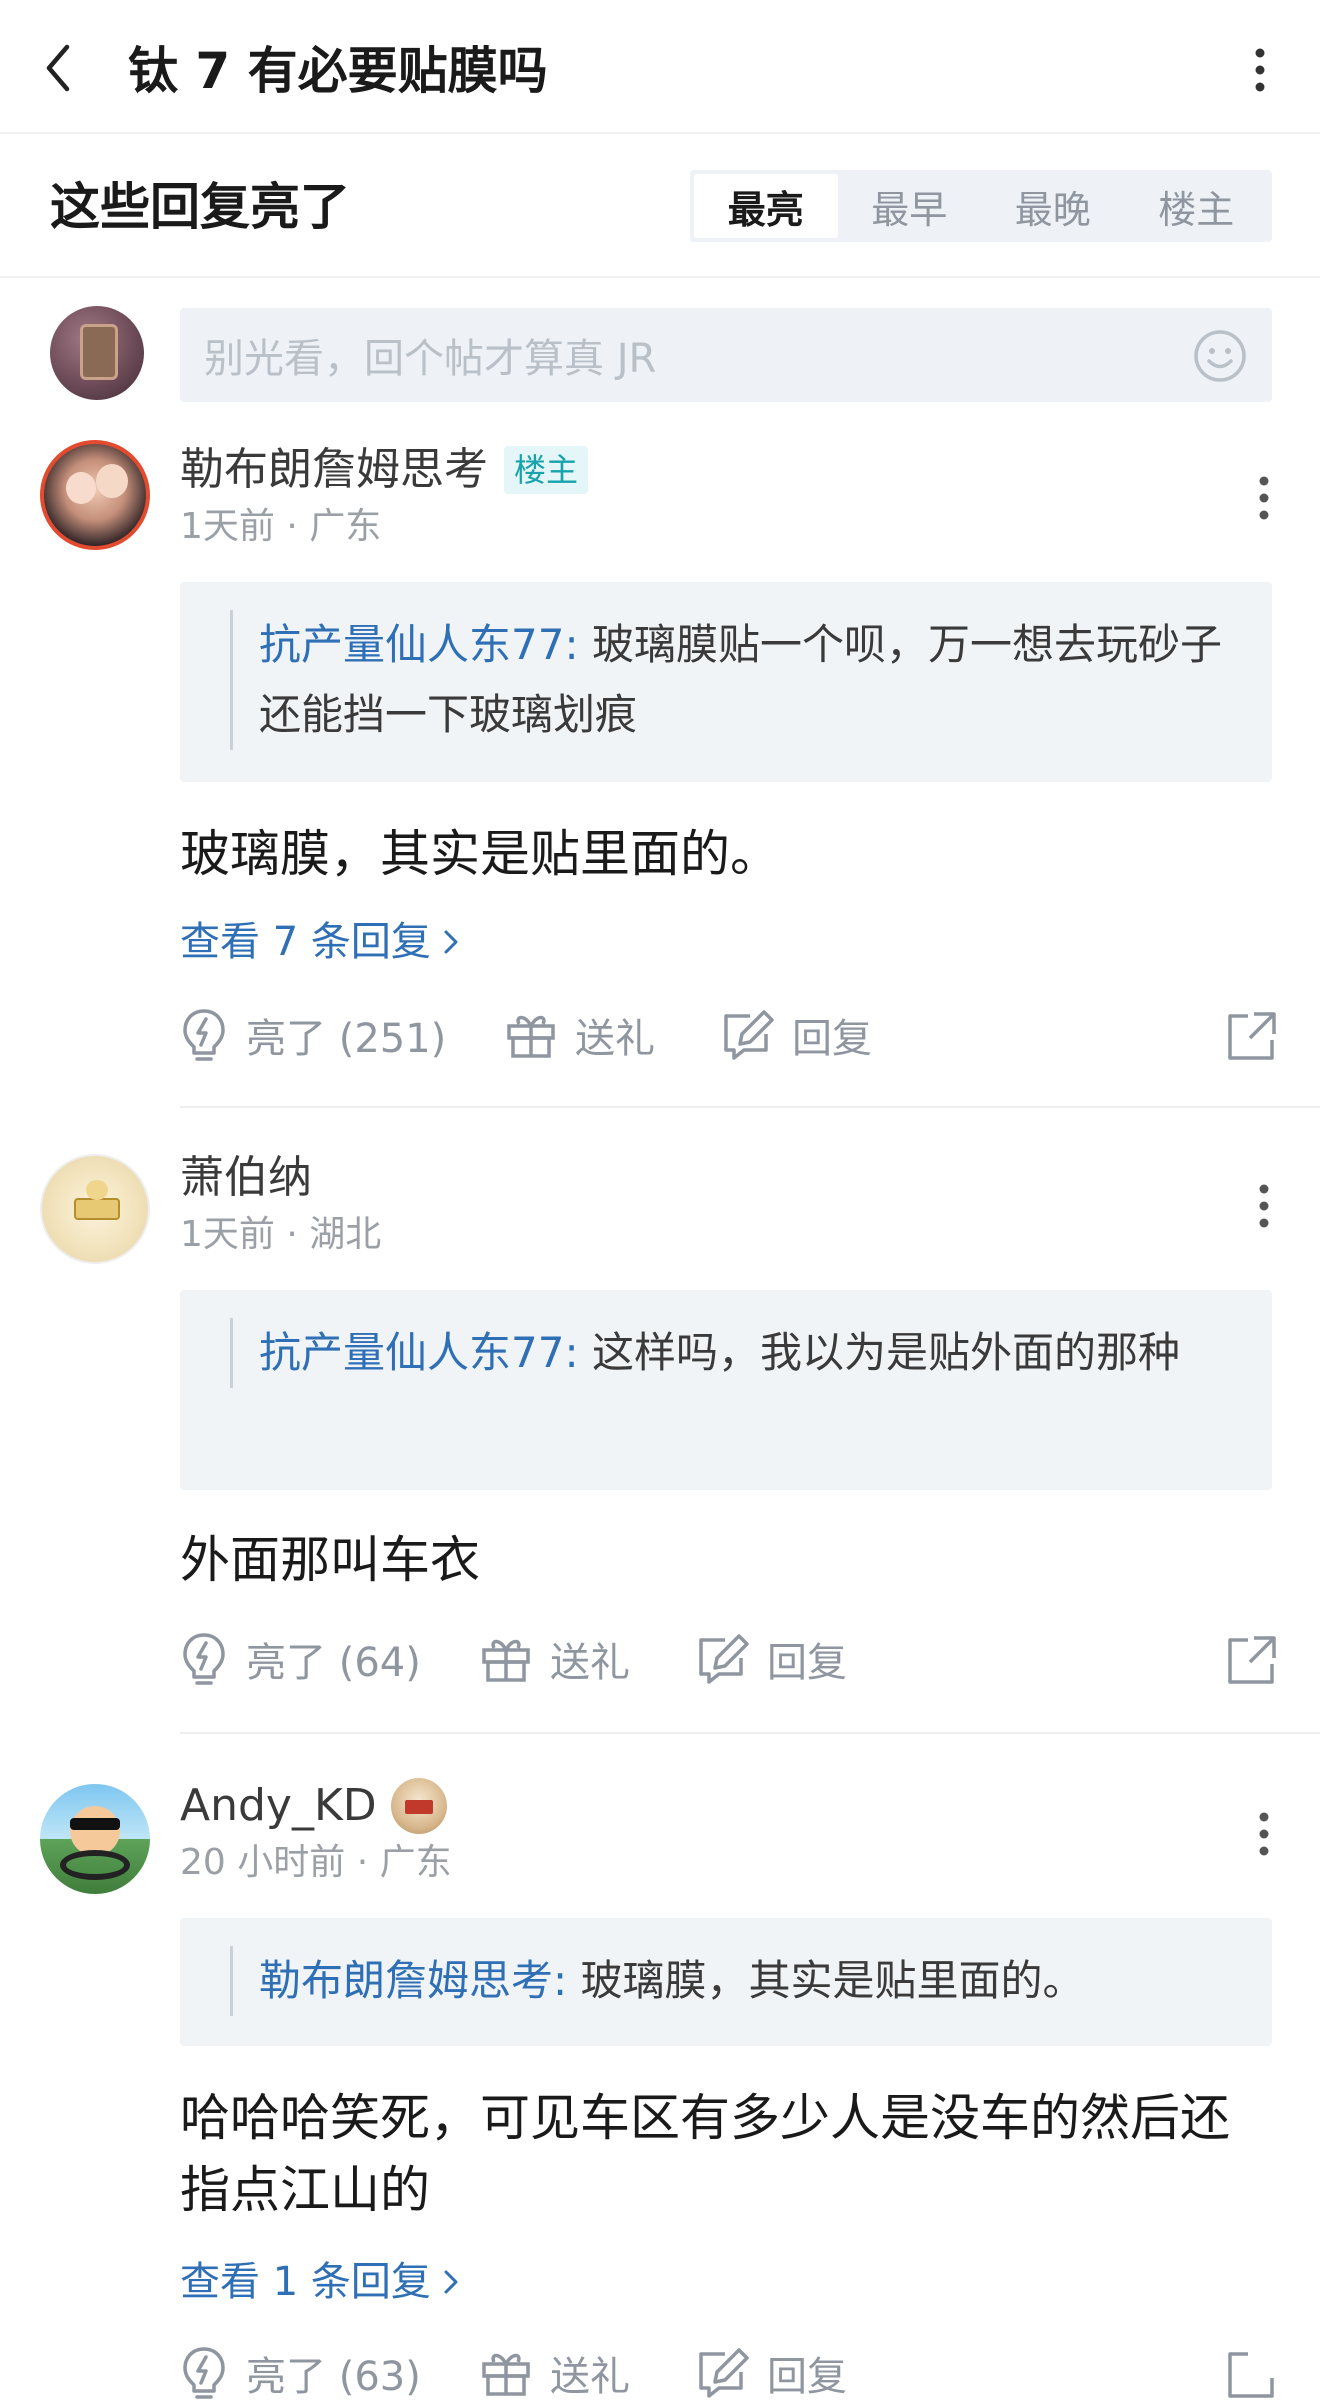 Image resolution: width=1320 pixels, height=2402 pixels. Describe the element at coordinates (1220, 356) in the screenshot. I see `smiley-icon` at that location.